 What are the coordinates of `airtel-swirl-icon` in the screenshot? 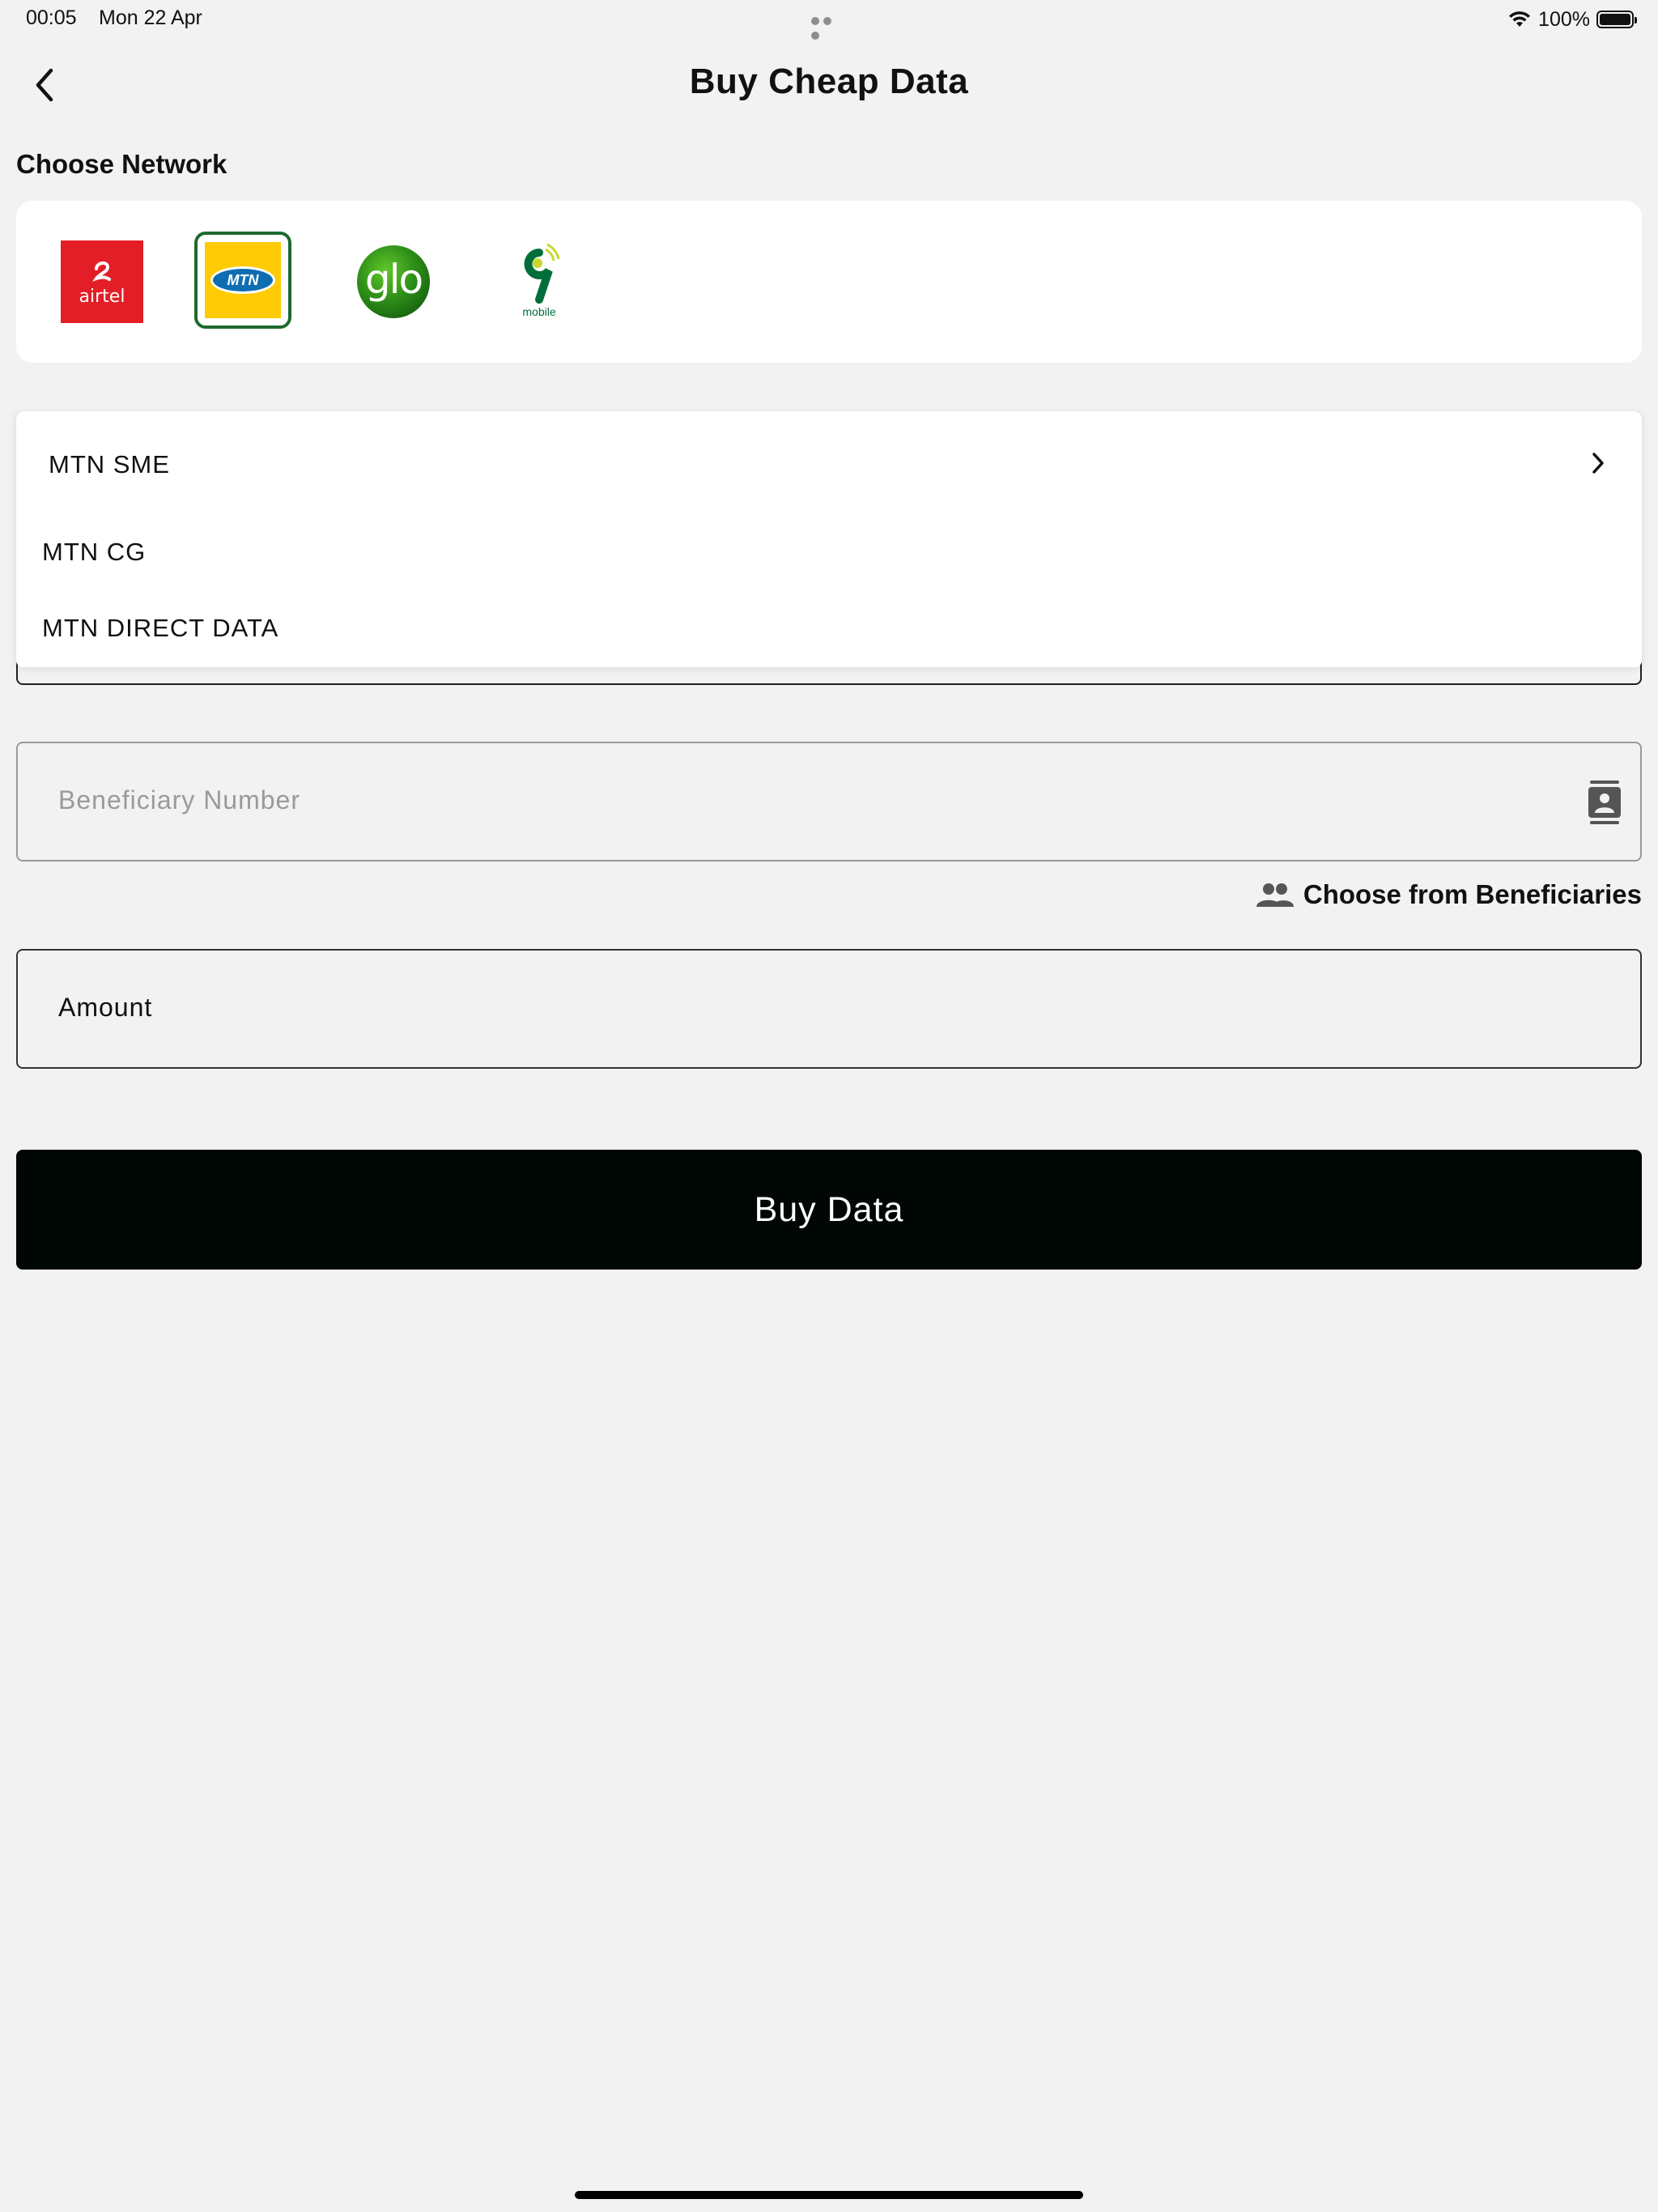 It's located at (101, 272).